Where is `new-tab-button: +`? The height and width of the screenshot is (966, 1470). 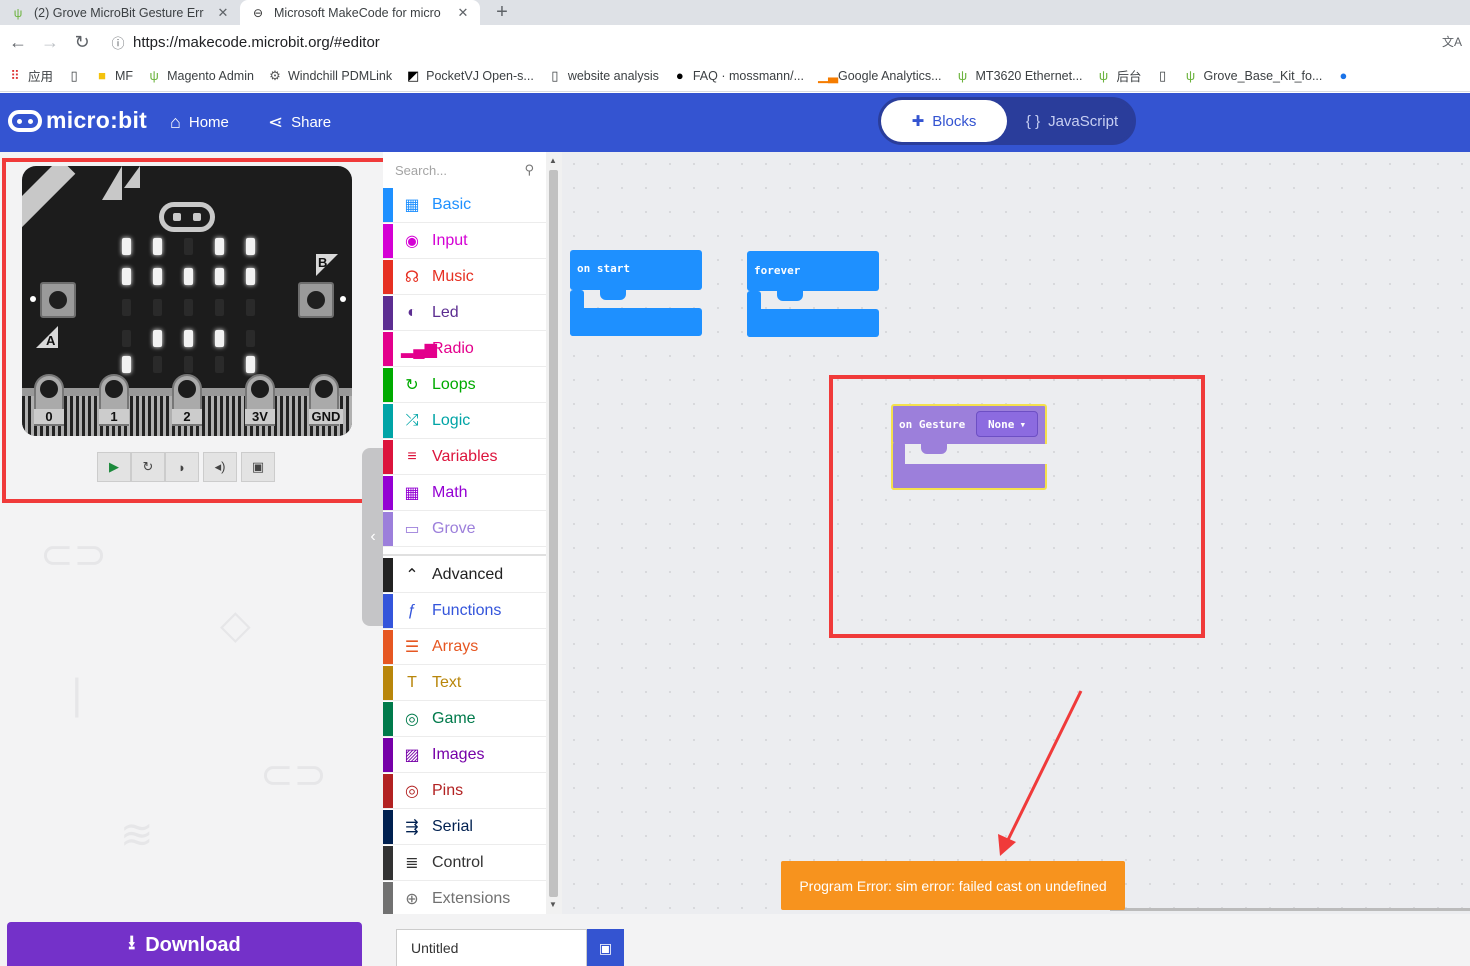 new-tab-button: + is located at coordinates (502, 12).